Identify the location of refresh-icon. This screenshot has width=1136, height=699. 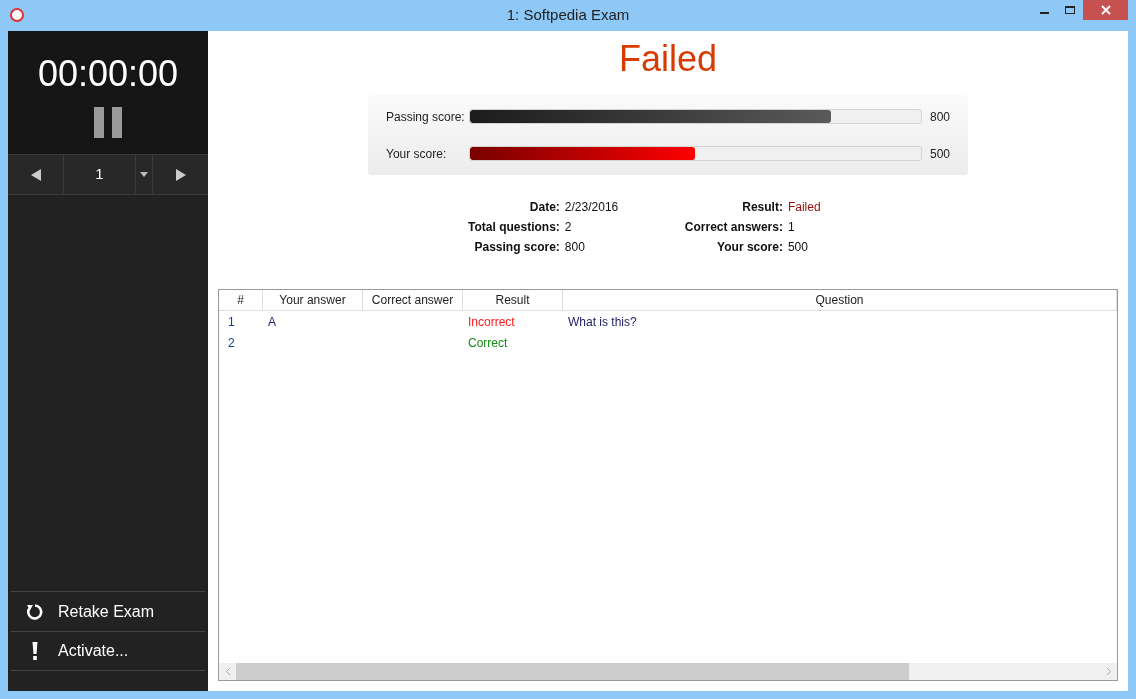
(34, 611).